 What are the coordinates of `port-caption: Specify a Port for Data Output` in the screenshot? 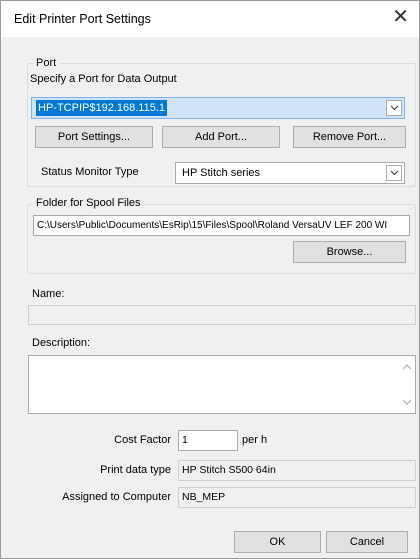 It's located at (103, 79).